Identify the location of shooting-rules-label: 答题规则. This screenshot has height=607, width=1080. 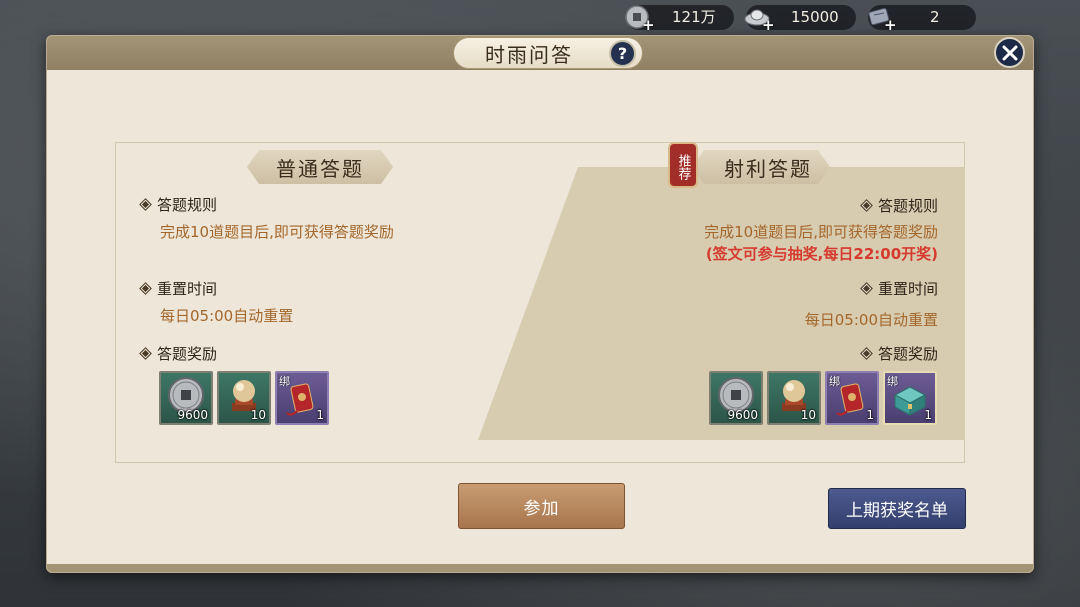
(899, 205).